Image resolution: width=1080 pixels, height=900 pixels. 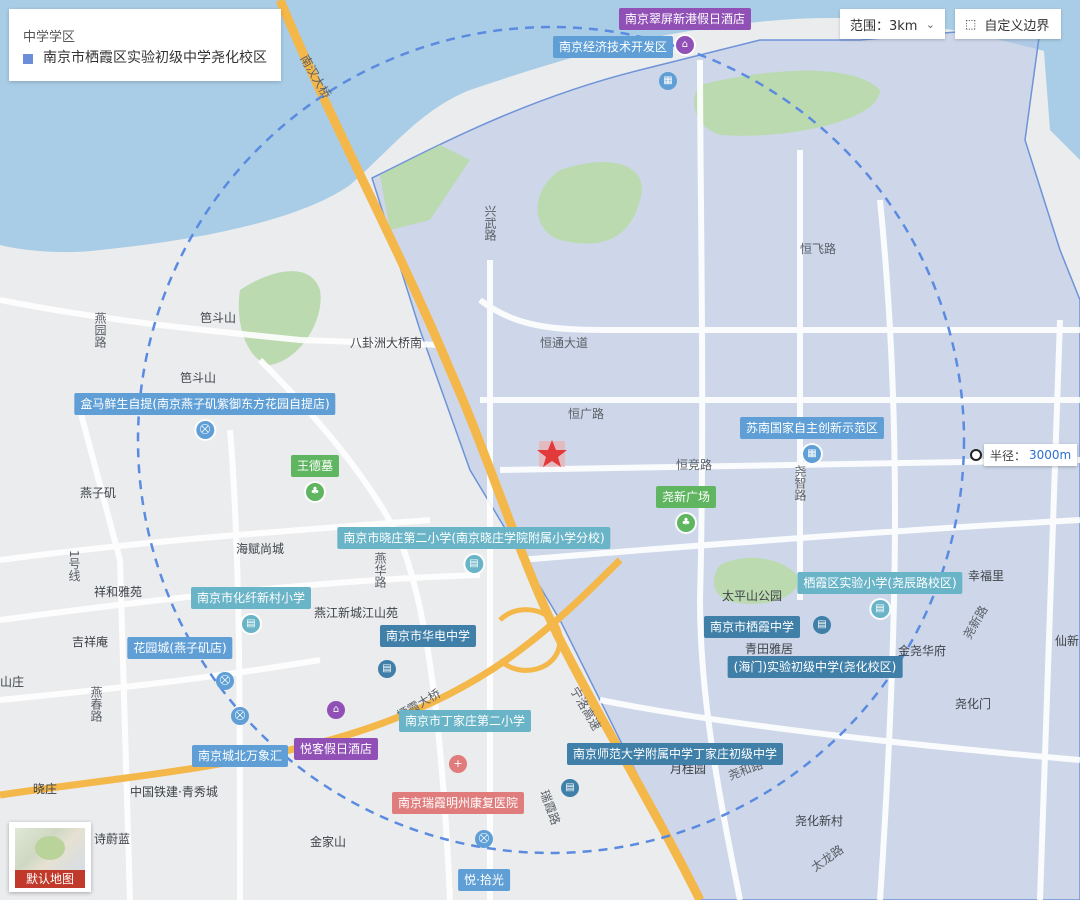 I want to click on poi-huayuancheng: 花园城(燕子矶店), so click(x=180, y=648).